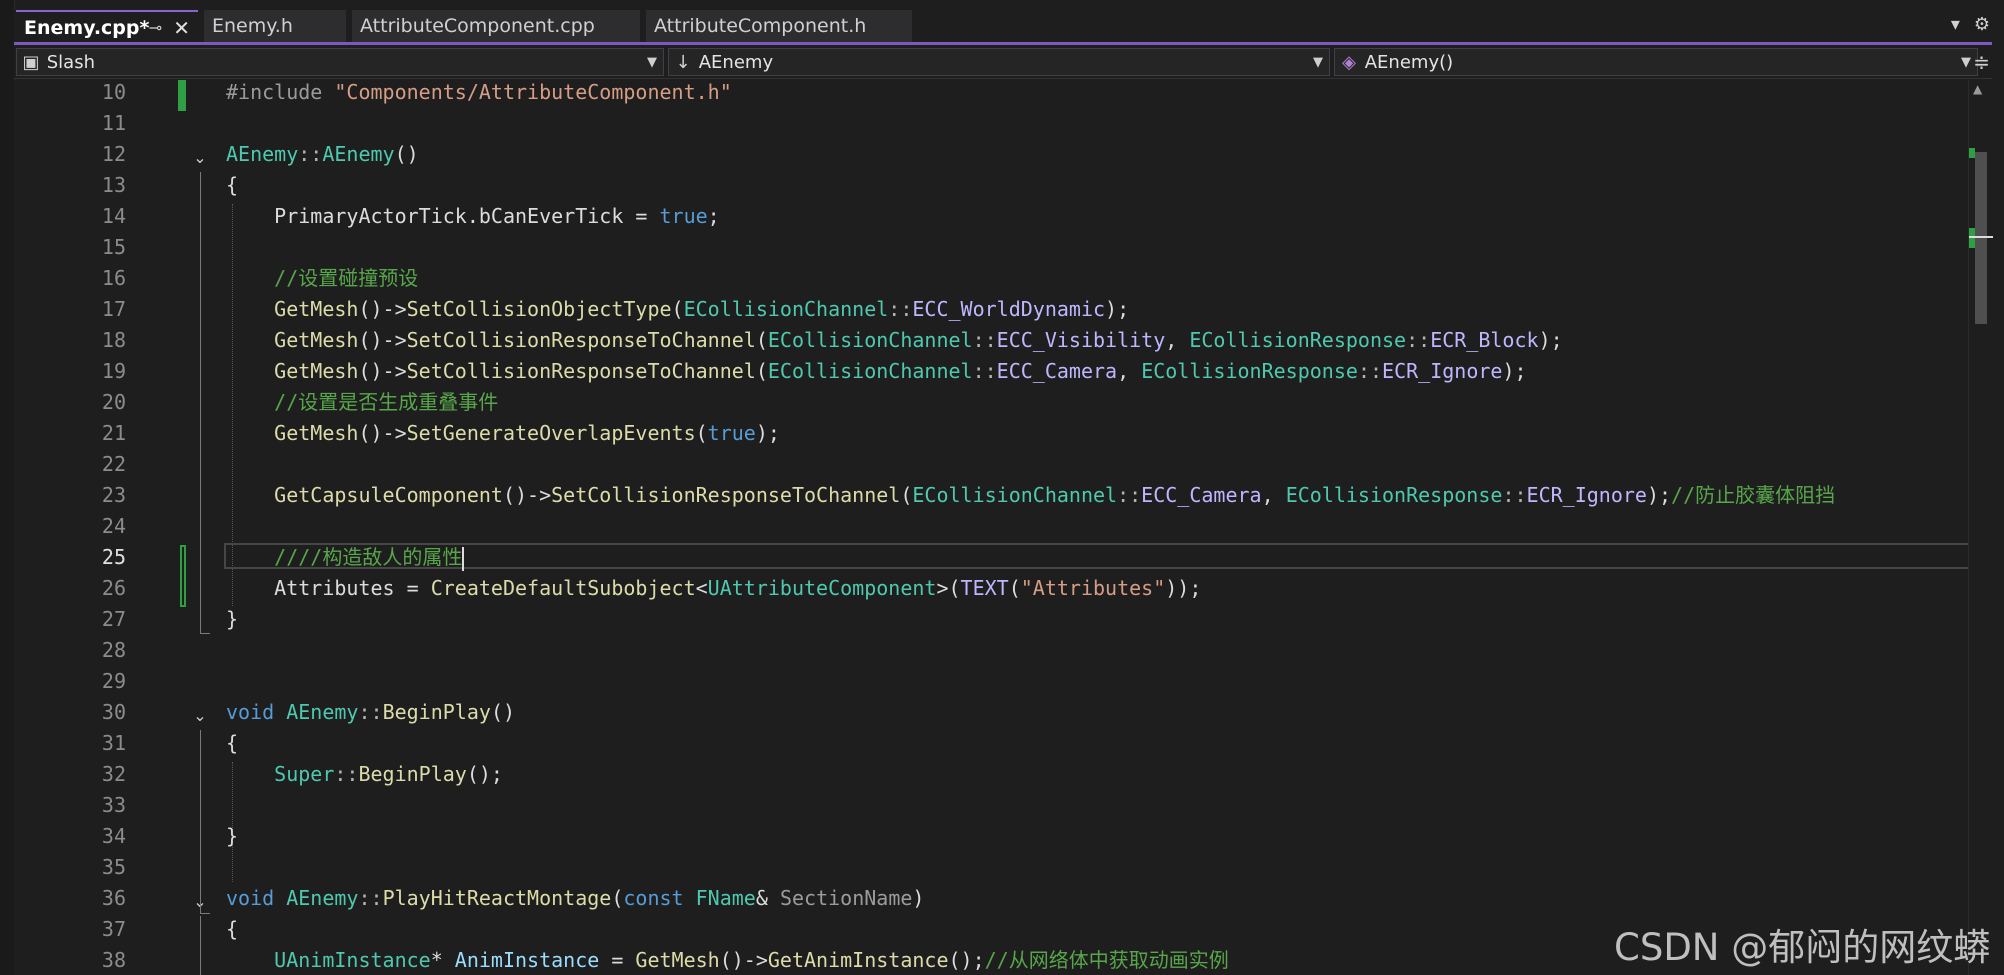 This screenshot has width=2004, height=975. Describe the element at coordinates (991, 805) in the screenshot. I see `code-line: 33` at that location.